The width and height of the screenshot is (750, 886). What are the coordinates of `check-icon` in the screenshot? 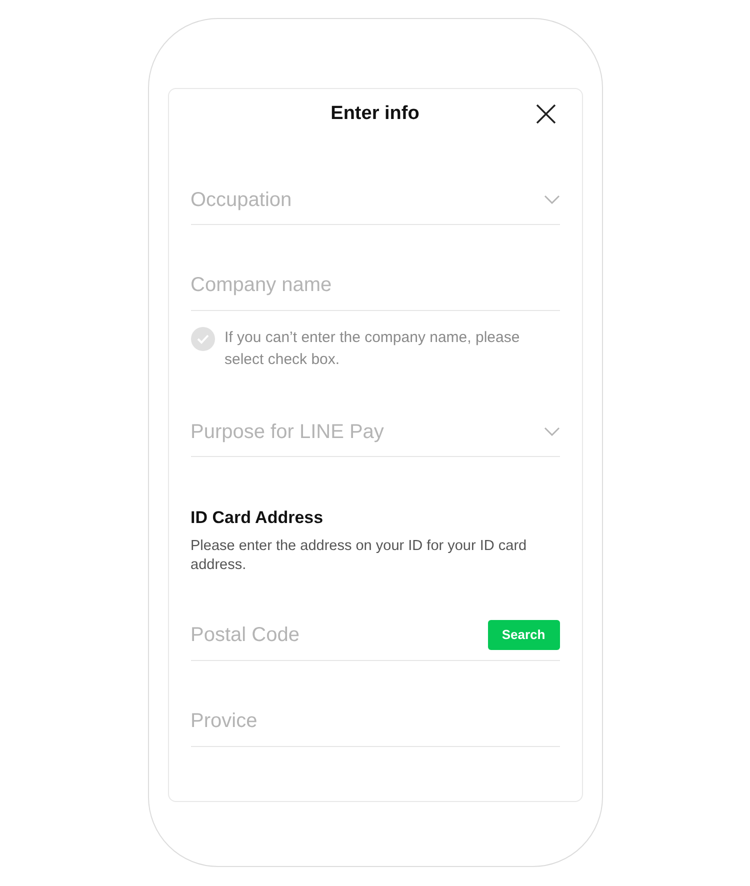 It's located at (202, 339).